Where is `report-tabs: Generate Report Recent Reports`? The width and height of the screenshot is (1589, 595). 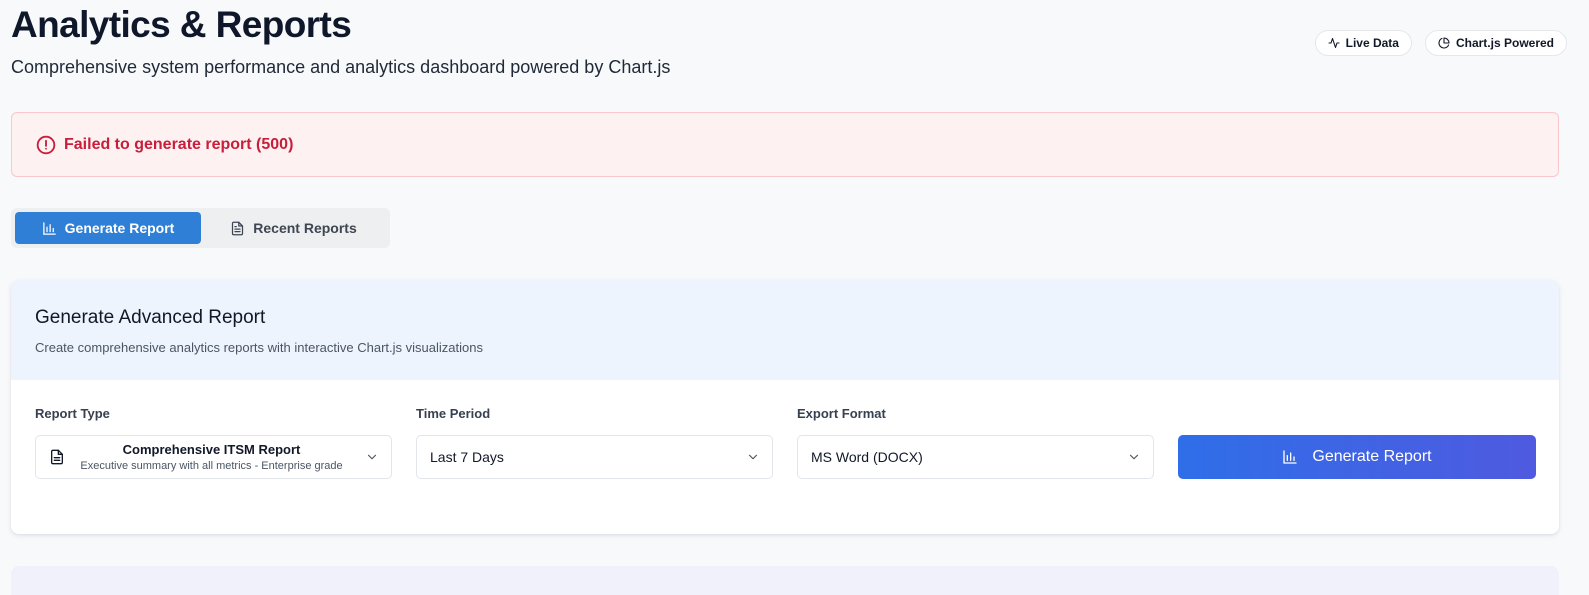 report-tabs: Generate Report Recent Reports is located at coordinates (200, 228).